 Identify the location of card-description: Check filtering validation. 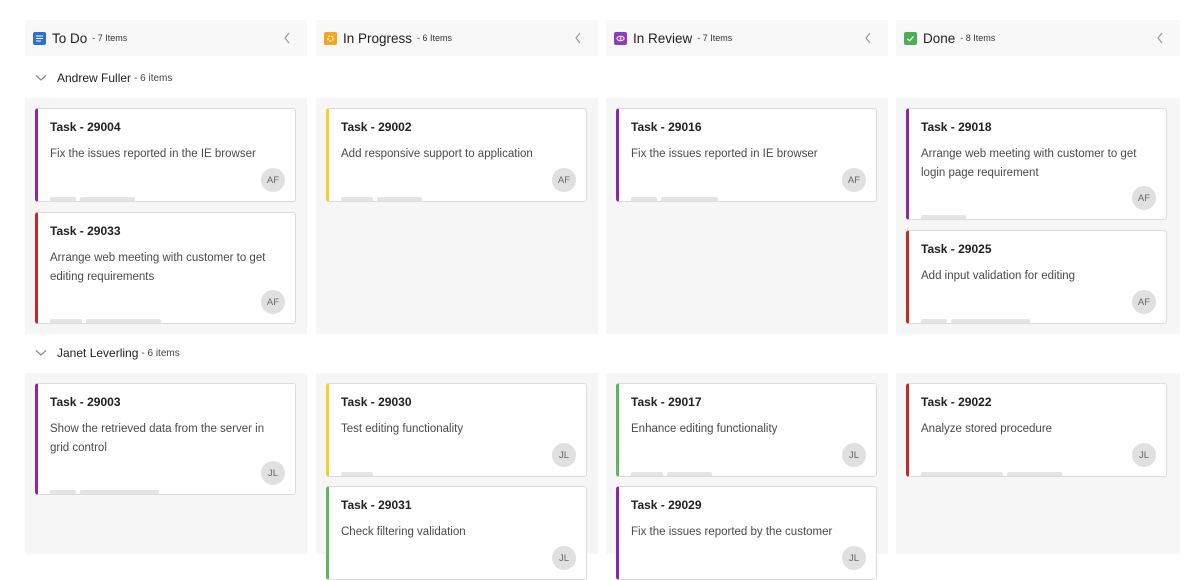
(403, 532).